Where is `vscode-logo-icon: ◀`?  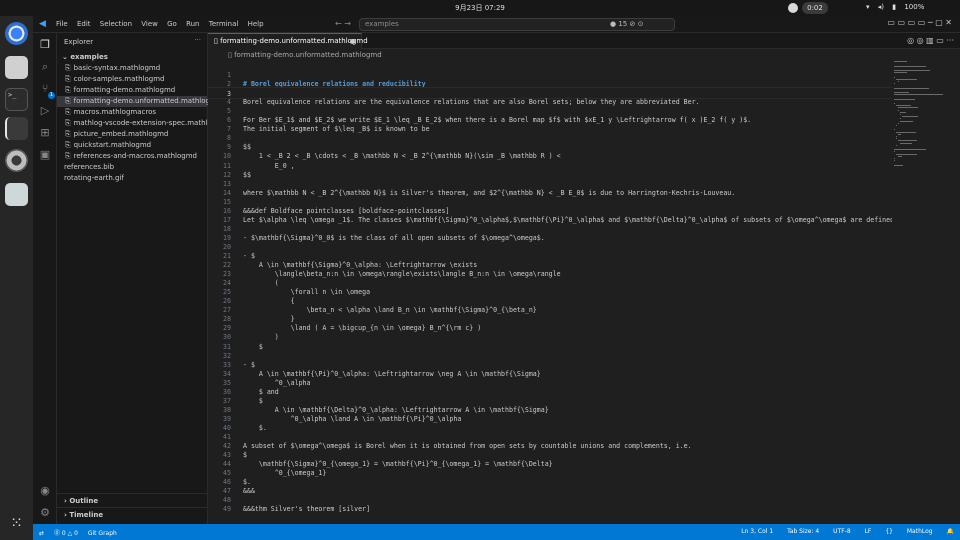 vscode-logo-icon: ◀ is located at coordinates (42, 24).